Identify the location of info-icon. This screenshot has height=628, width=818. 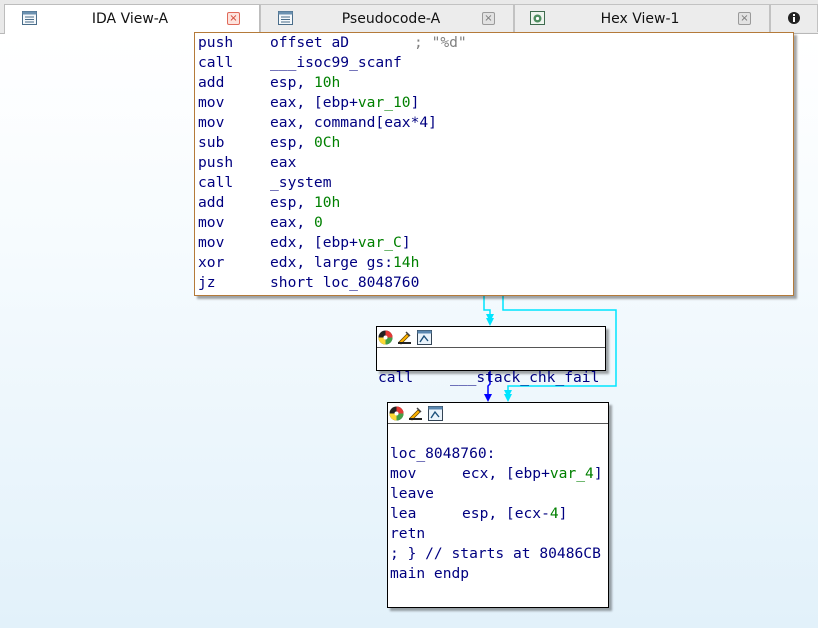
(794, 18).